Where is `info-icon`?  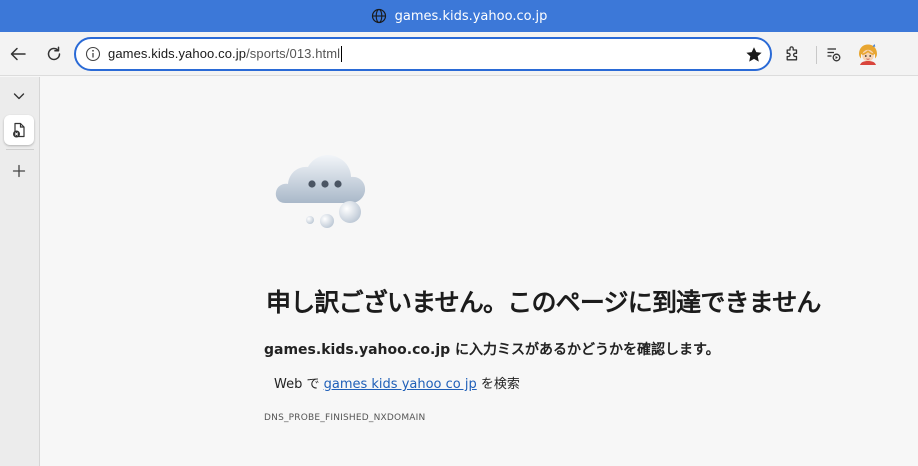 info-icon is located at coordinates (93, 54).